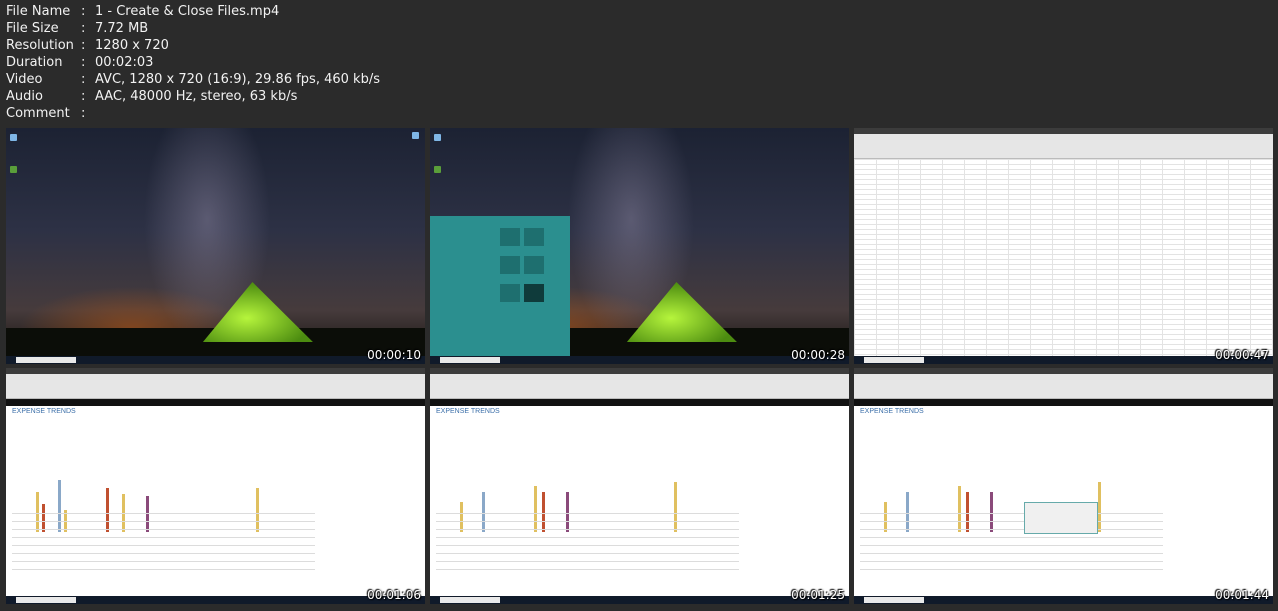  I want to click on info-key: Duration, so click(34, 62).